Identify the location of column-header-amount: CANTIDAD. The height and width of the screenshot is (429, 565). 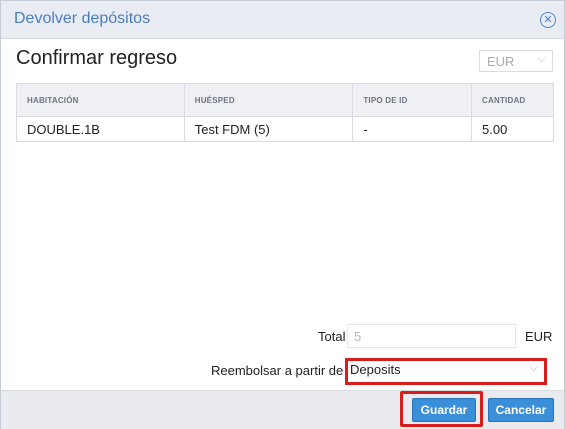
(512, 100).